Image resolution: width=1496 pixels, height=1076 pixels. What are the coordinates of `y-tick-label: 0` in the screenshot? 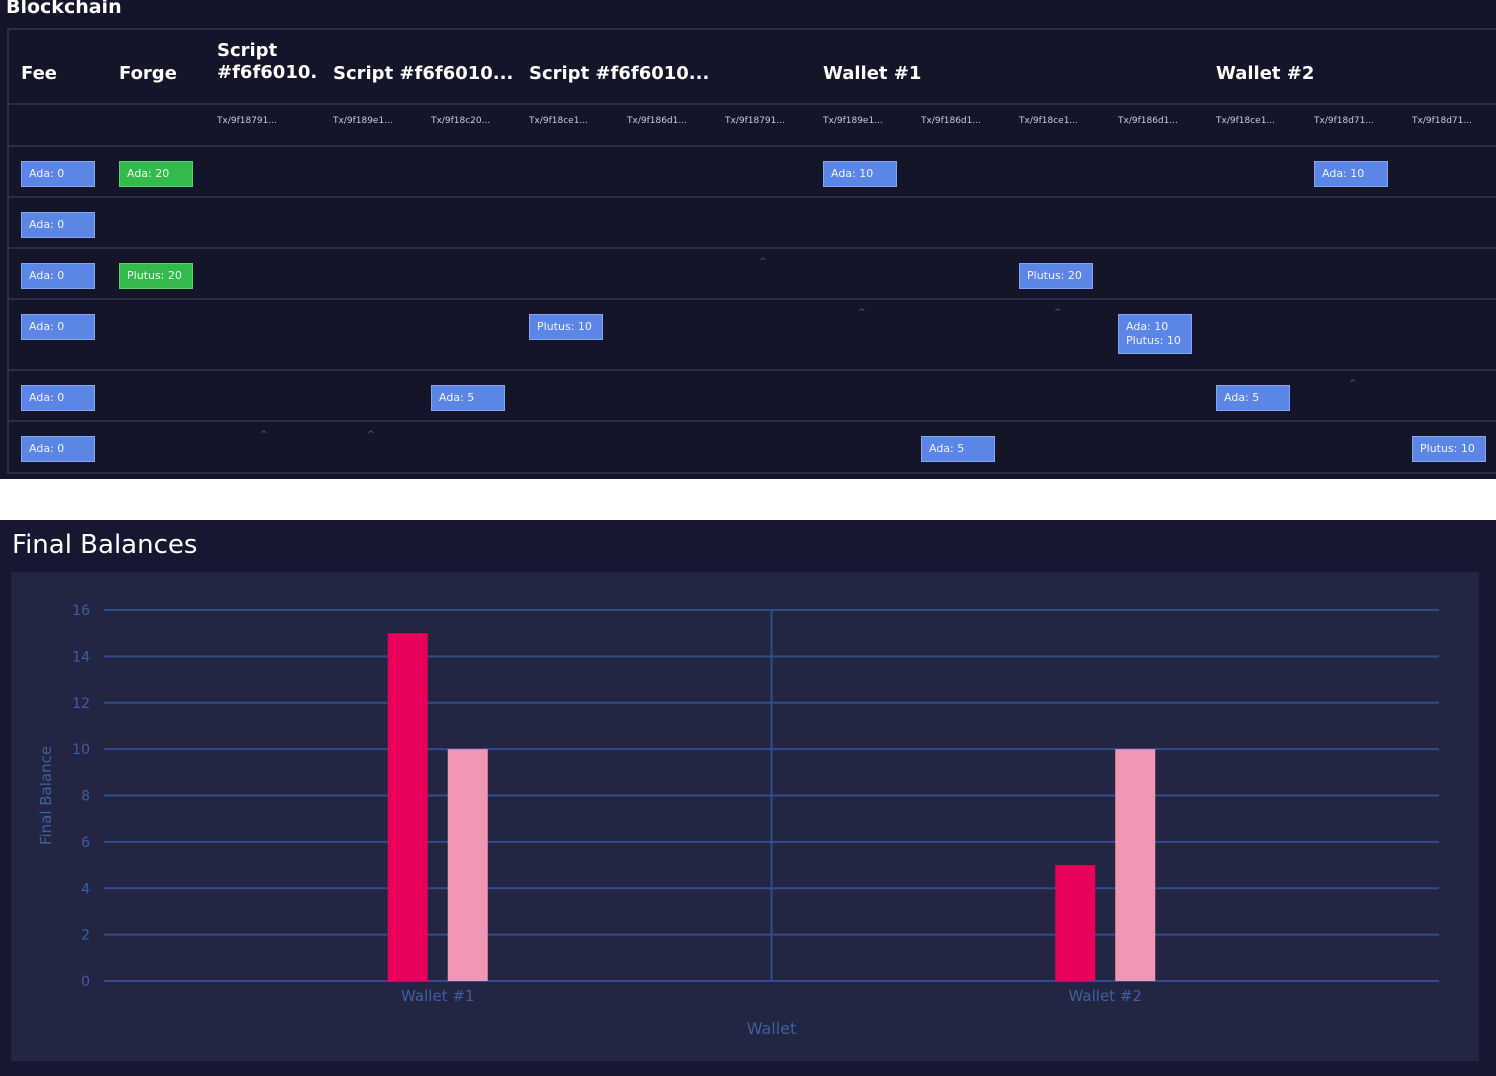 It's located at (85, 982).